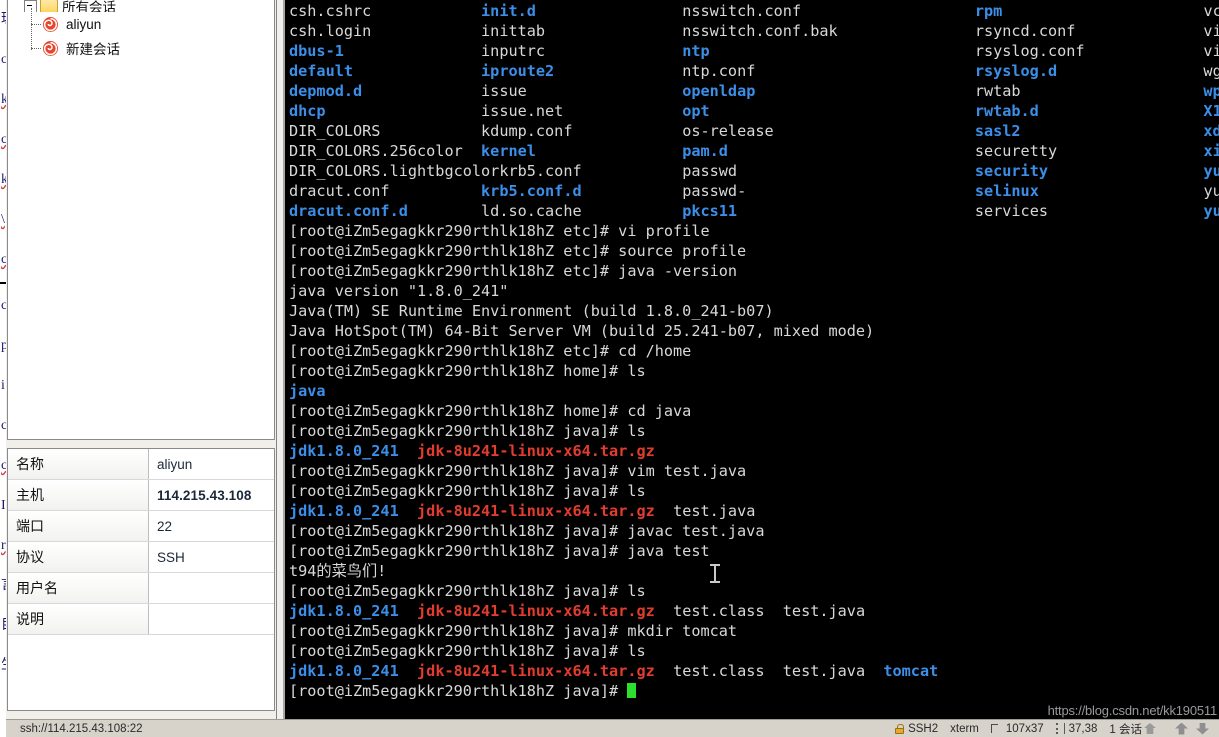 The image size is (1219, 737). What do you see at coordinates (996, 728) in the screenshot?
I see `screen-size-icon` at bounding box center [996, 728].